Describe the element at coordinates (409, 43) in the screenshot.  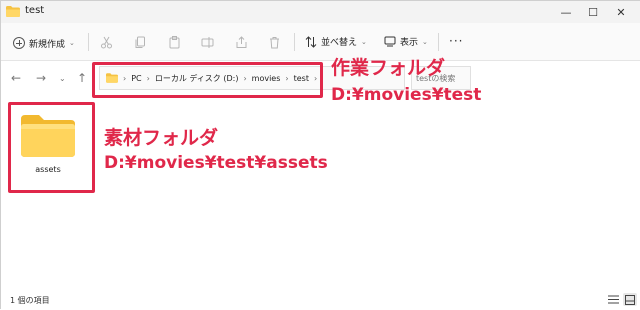
I see `view-label: 表示` at that location.